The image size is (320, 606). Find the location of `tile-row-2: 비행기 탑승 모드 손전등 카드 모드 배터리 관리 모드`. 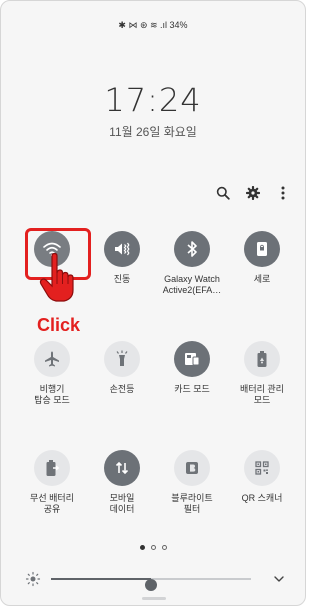

tile-row-2: 비행기 탑승 모드 손전등 카드 모드 배터리 관리 모드 is located at coordinates (154, 373).